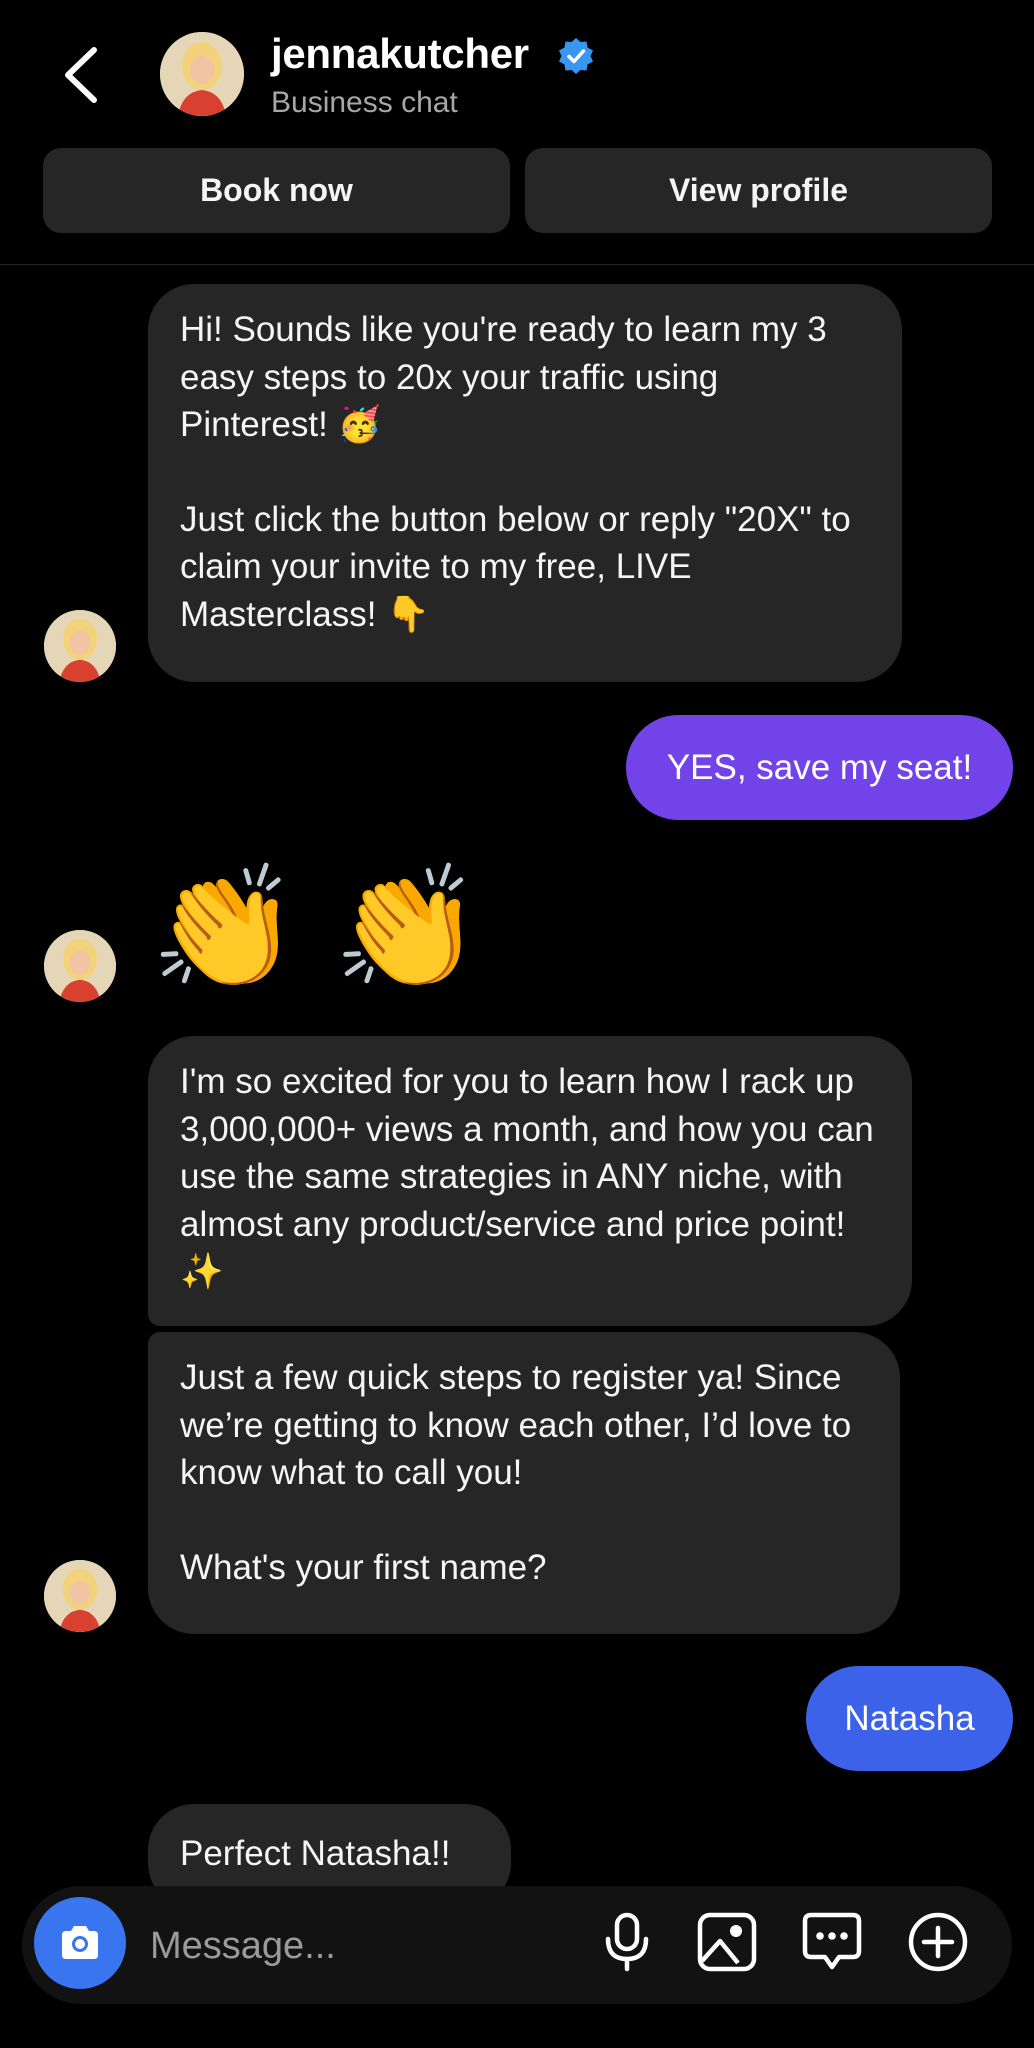  I want to click on back-button, so click(82, 75).